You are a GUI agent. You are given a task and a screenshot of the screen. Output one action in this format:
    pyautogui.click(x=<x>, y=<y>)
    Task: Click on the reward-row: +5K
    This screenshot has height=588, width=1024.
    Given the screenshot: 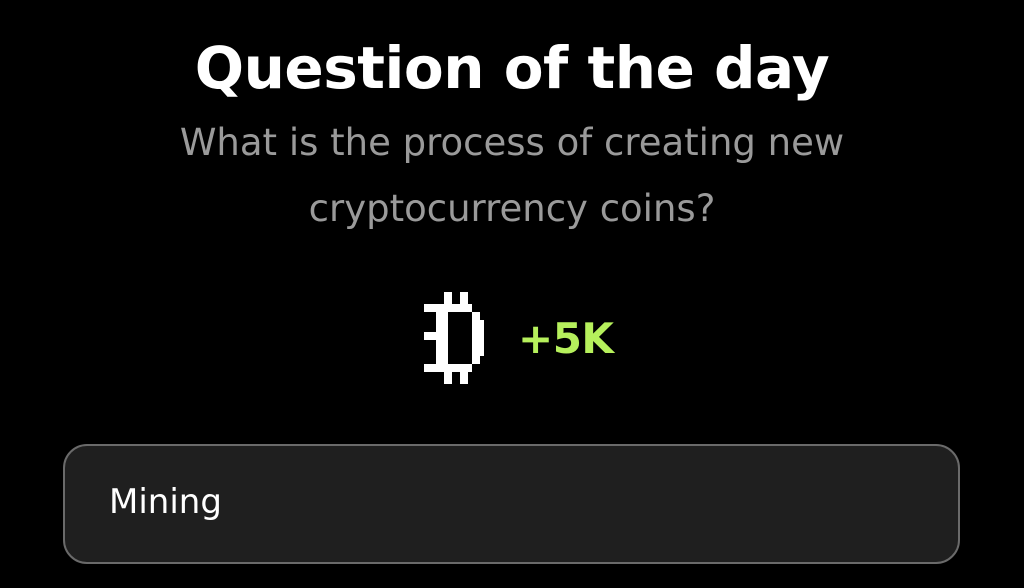 What is the action you would take?
    pyautogui.click(x=519, y=338)
    